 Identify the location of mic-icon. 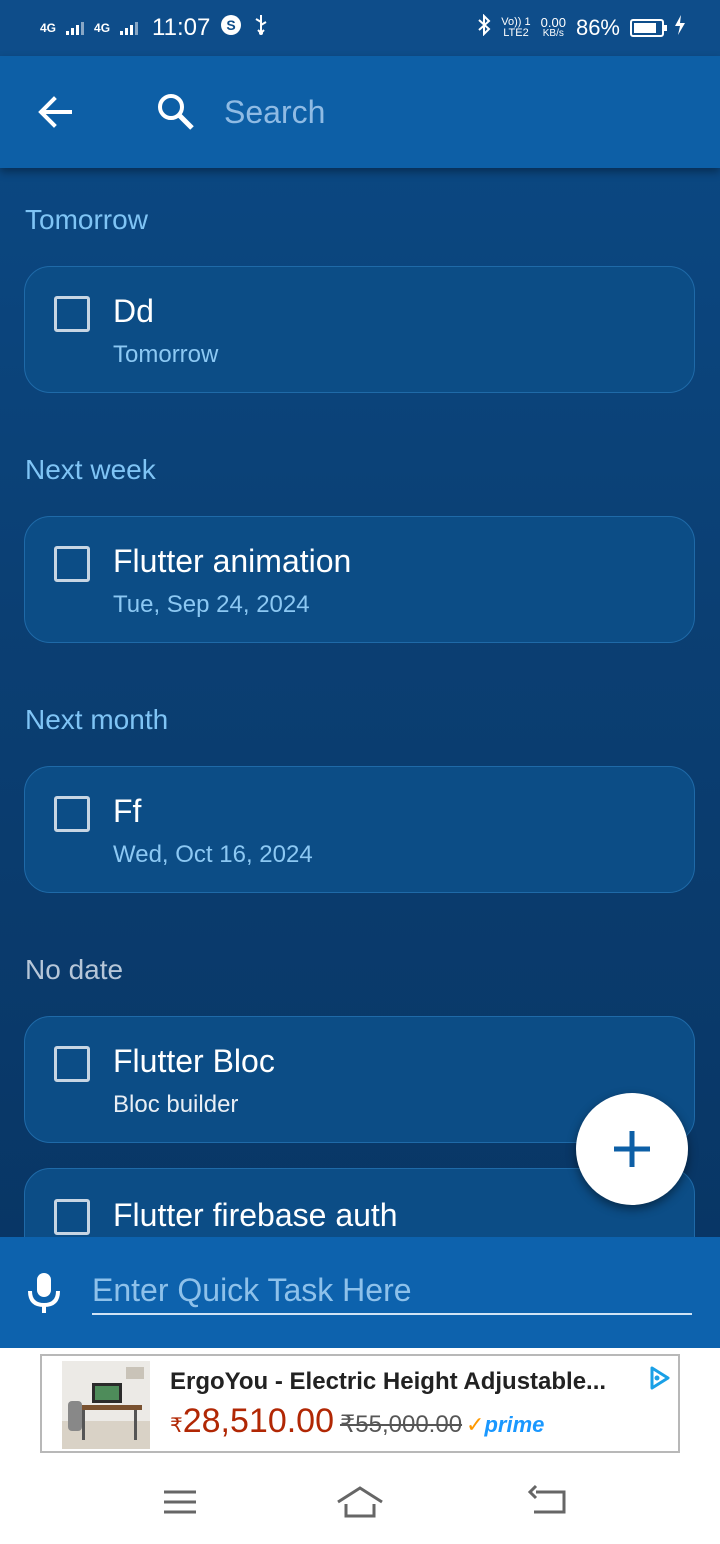
(44, 1293).